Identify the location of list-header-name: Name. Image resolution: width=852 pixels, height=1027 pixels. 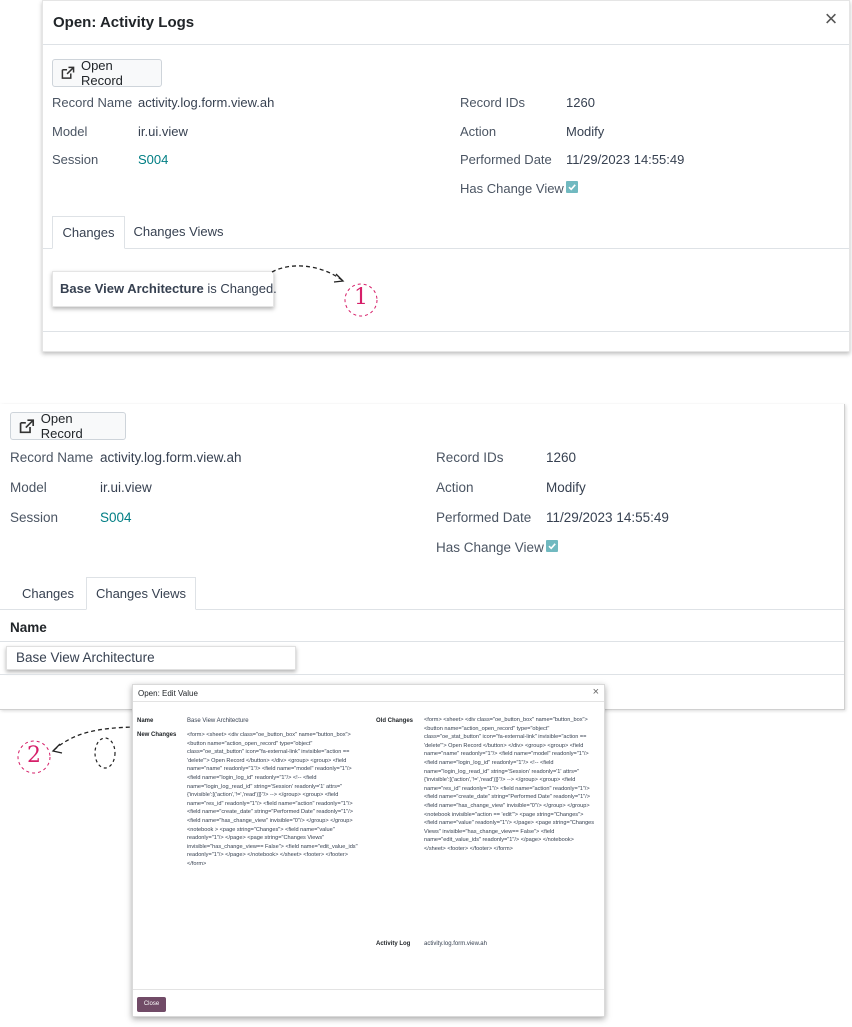
(28, 627).